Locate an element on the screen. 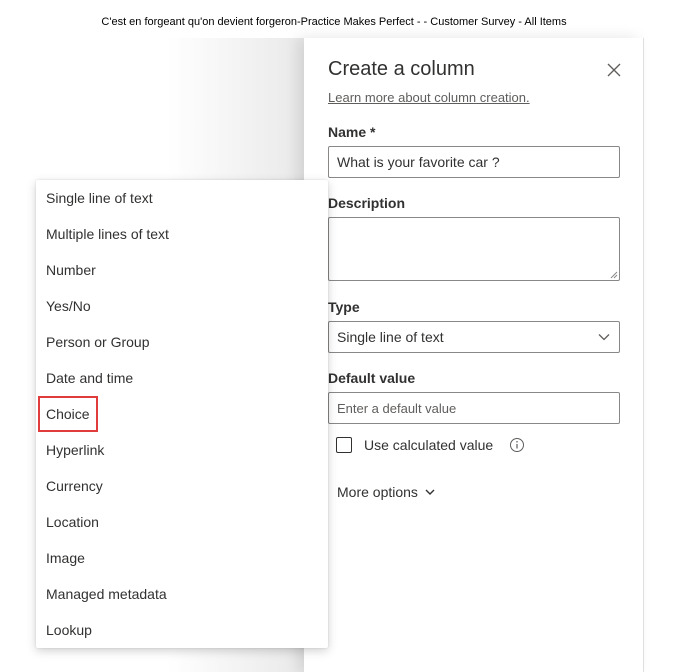 Image resolution: width=684 pixels, height=672 pixels. panel-title: Create a column is located at coordinates (401, 69).